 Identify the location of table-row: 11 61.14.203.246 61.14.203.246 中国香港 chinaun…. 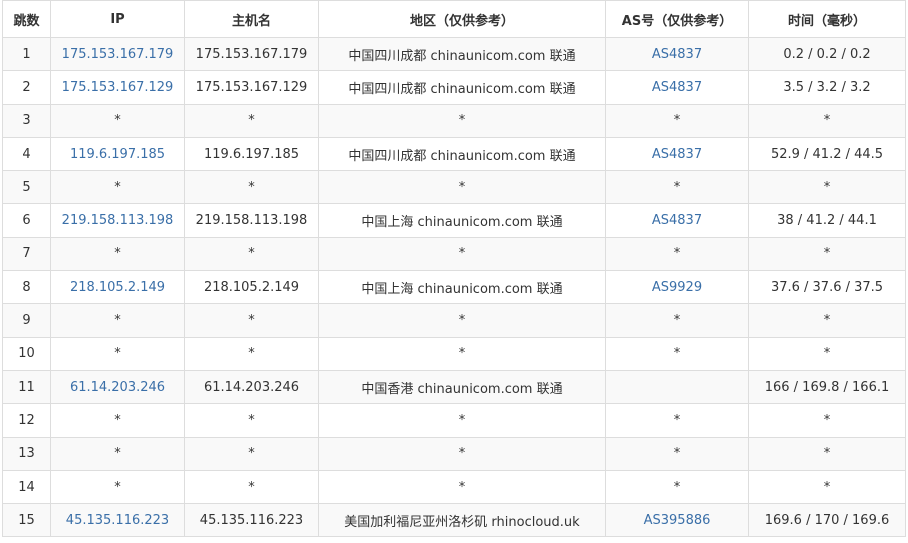
(454, 387).